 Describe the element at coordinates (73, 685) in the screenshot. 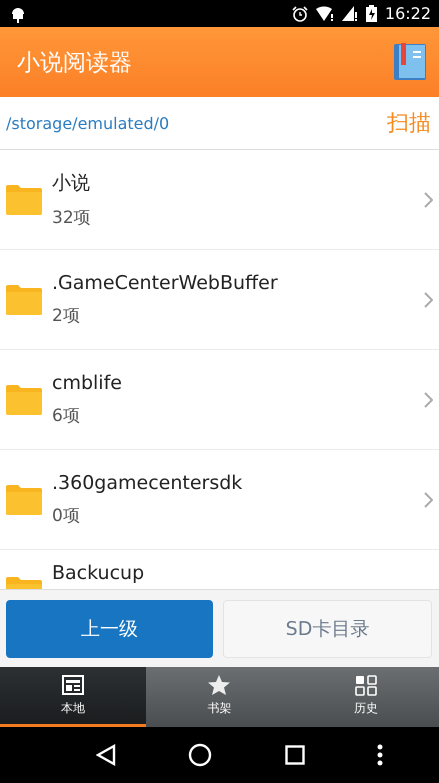

I see `newspaper-icon` at that location.